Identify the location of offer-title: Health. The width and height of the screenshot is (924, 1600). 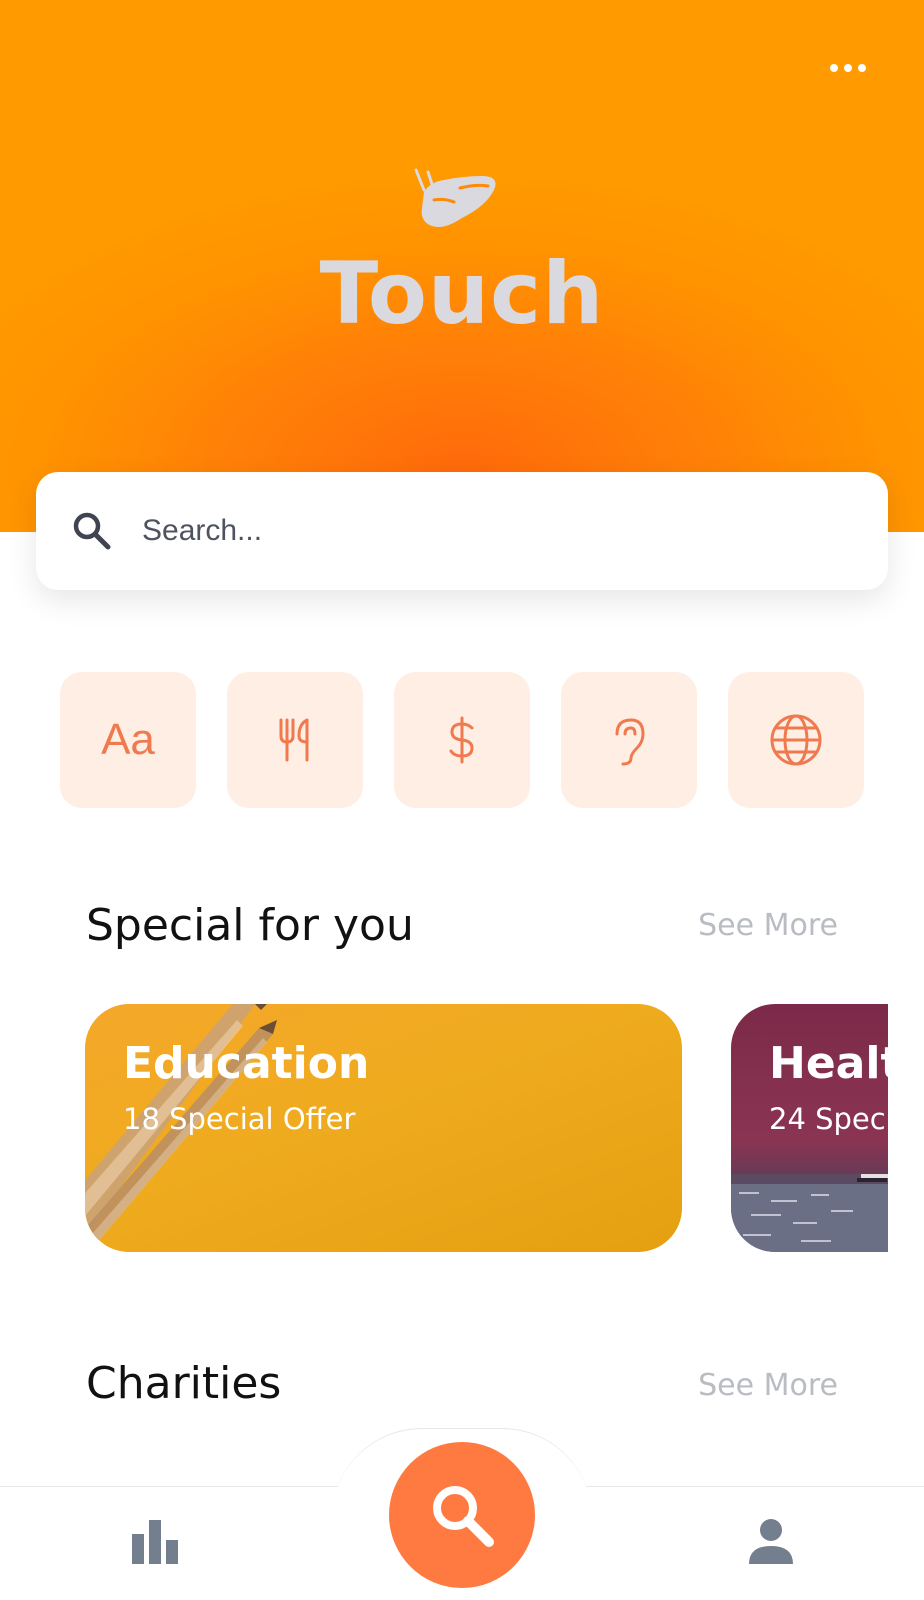
(828, 1063).